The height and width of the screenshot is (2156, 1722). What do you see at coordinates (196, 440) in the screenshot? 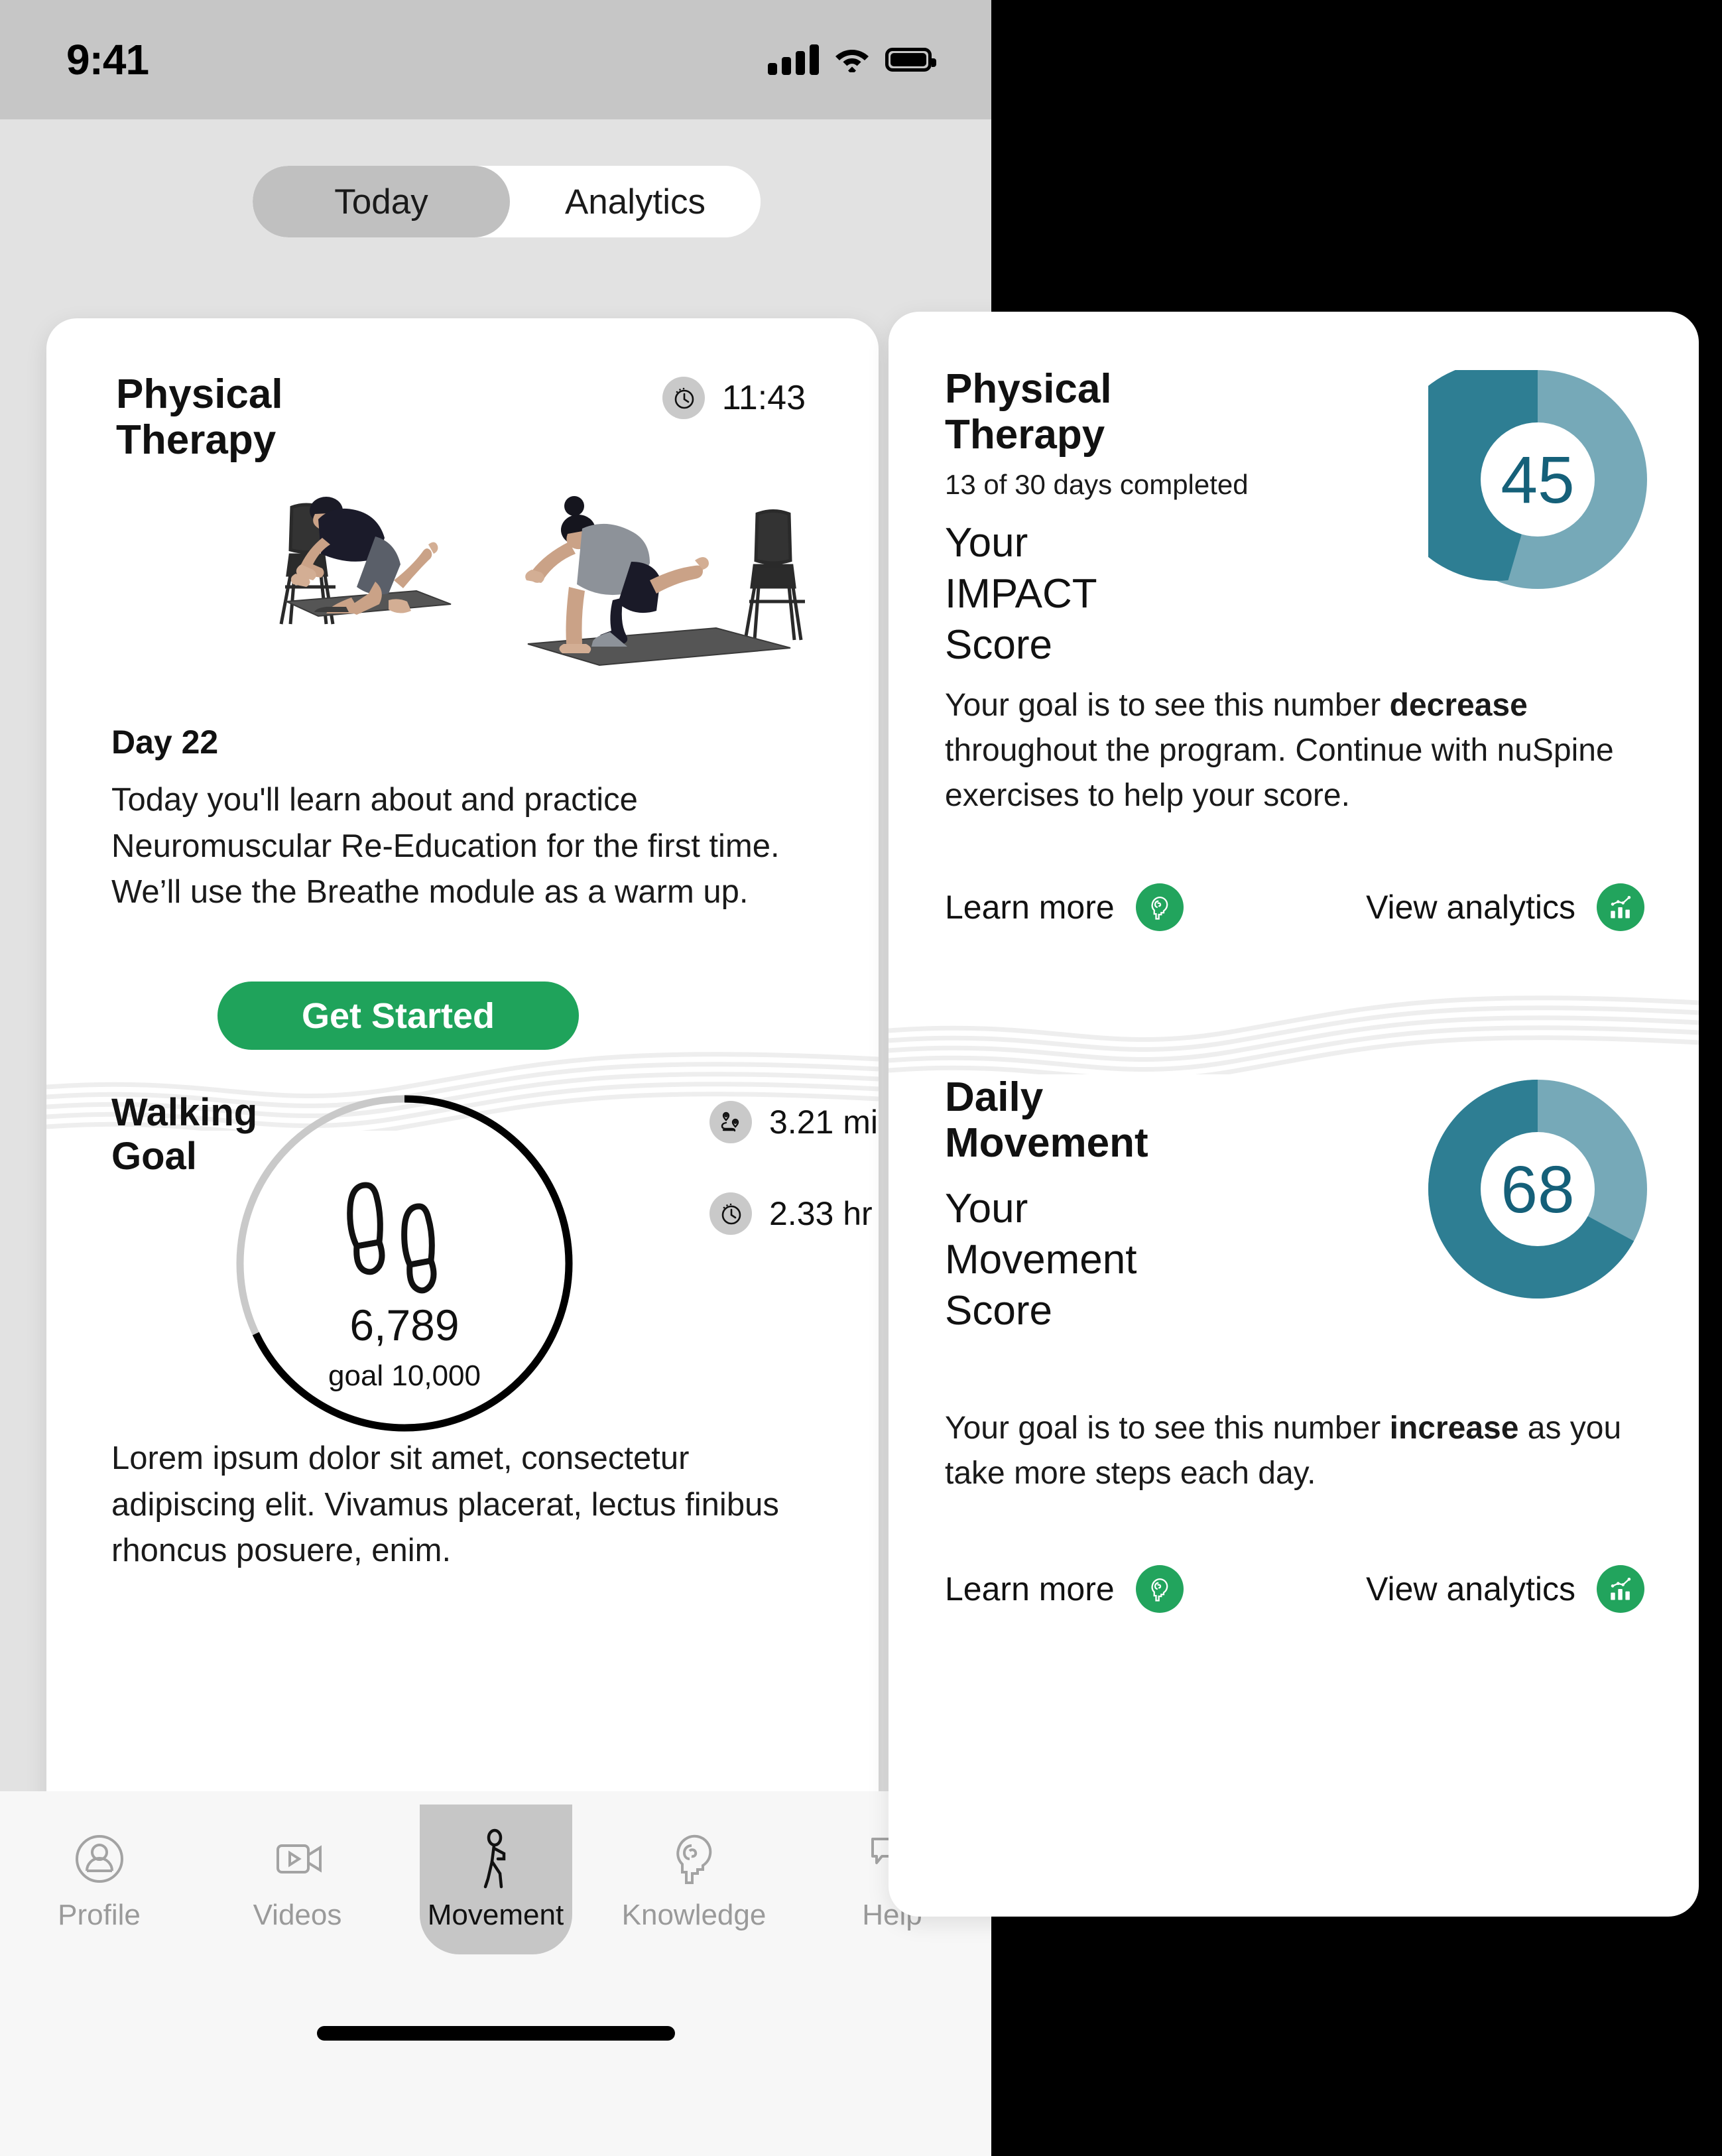
I see `pt-title-line2: Therapy` at bounding box center [196, 440].